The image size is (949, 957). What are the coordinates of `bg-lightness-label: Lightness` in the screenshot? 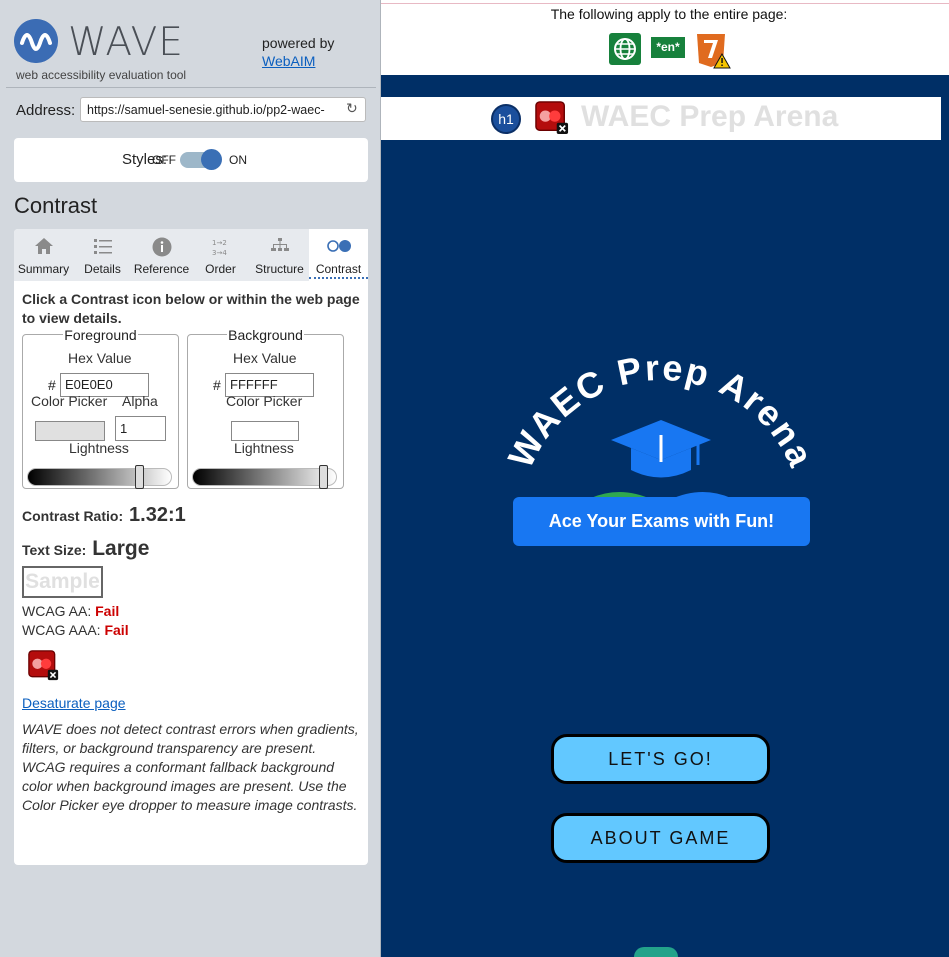 It's located at (264, 448).